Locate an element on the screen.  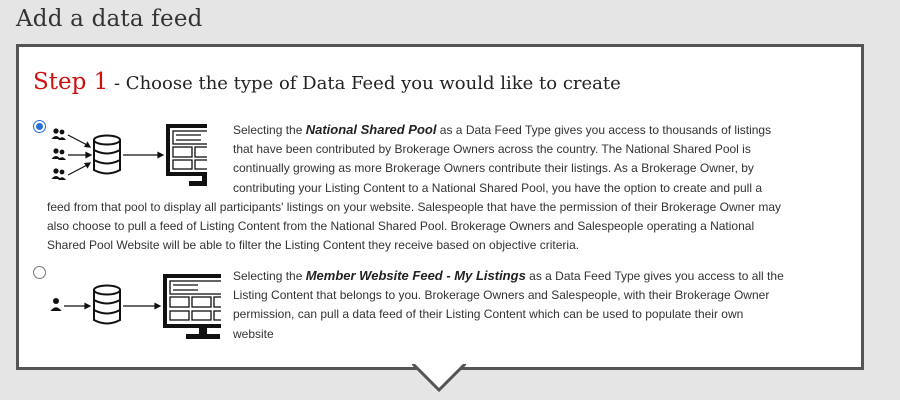
step-number: Step 1 is located at coordinates (71, 82).